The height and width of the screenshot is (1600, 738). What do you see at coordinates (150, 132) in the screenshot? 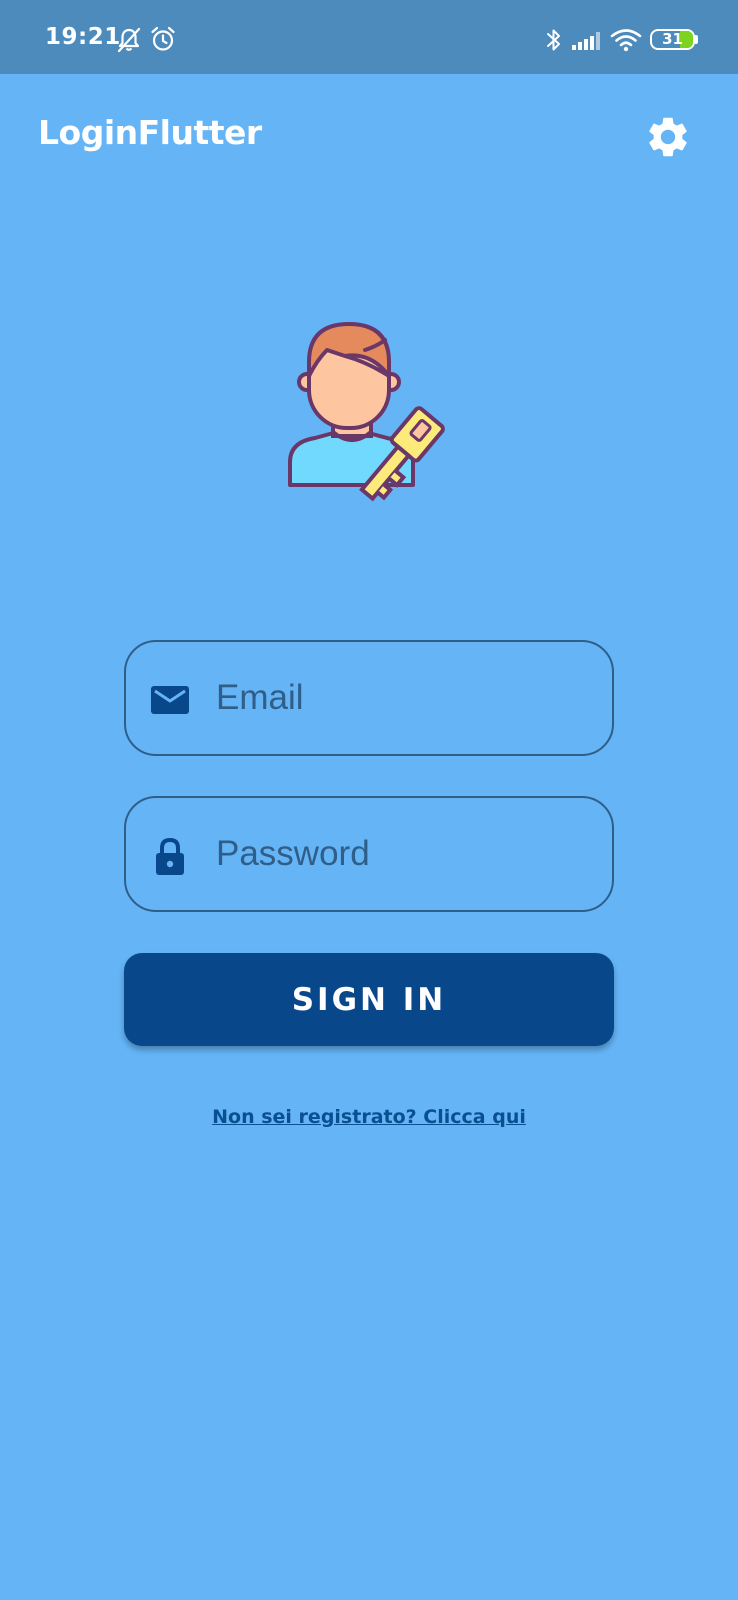
I see `app-title: LoginFlutter` at bounding box center [150, 132].